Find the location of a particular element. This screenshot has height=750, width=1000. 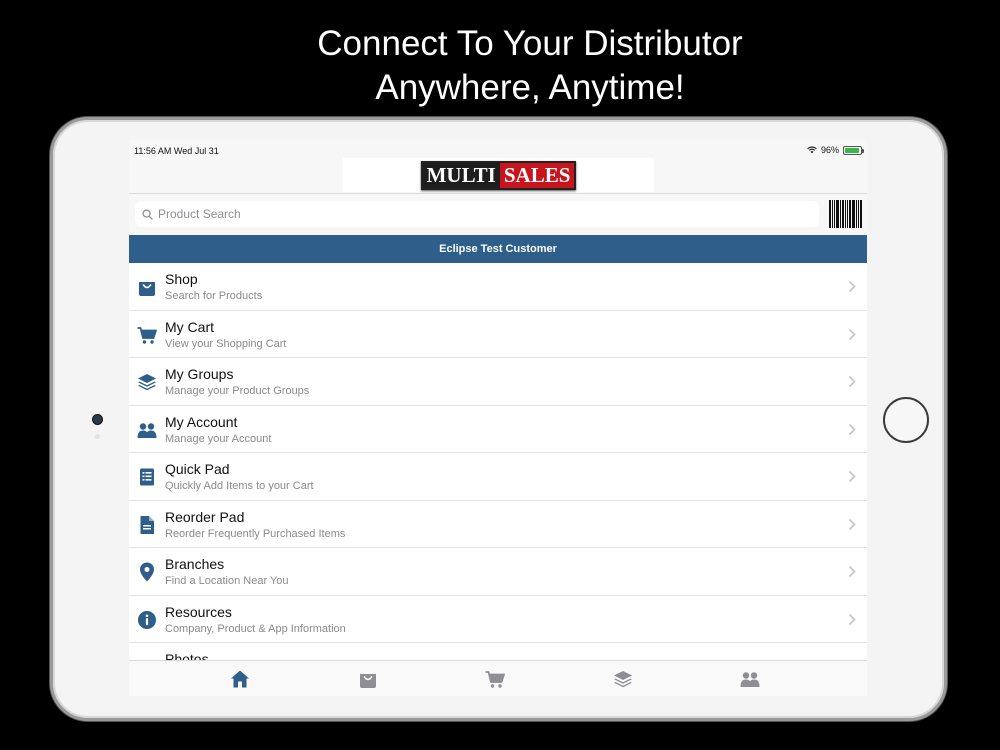

status-indicators: 96% is located at coordinates (835, 150).